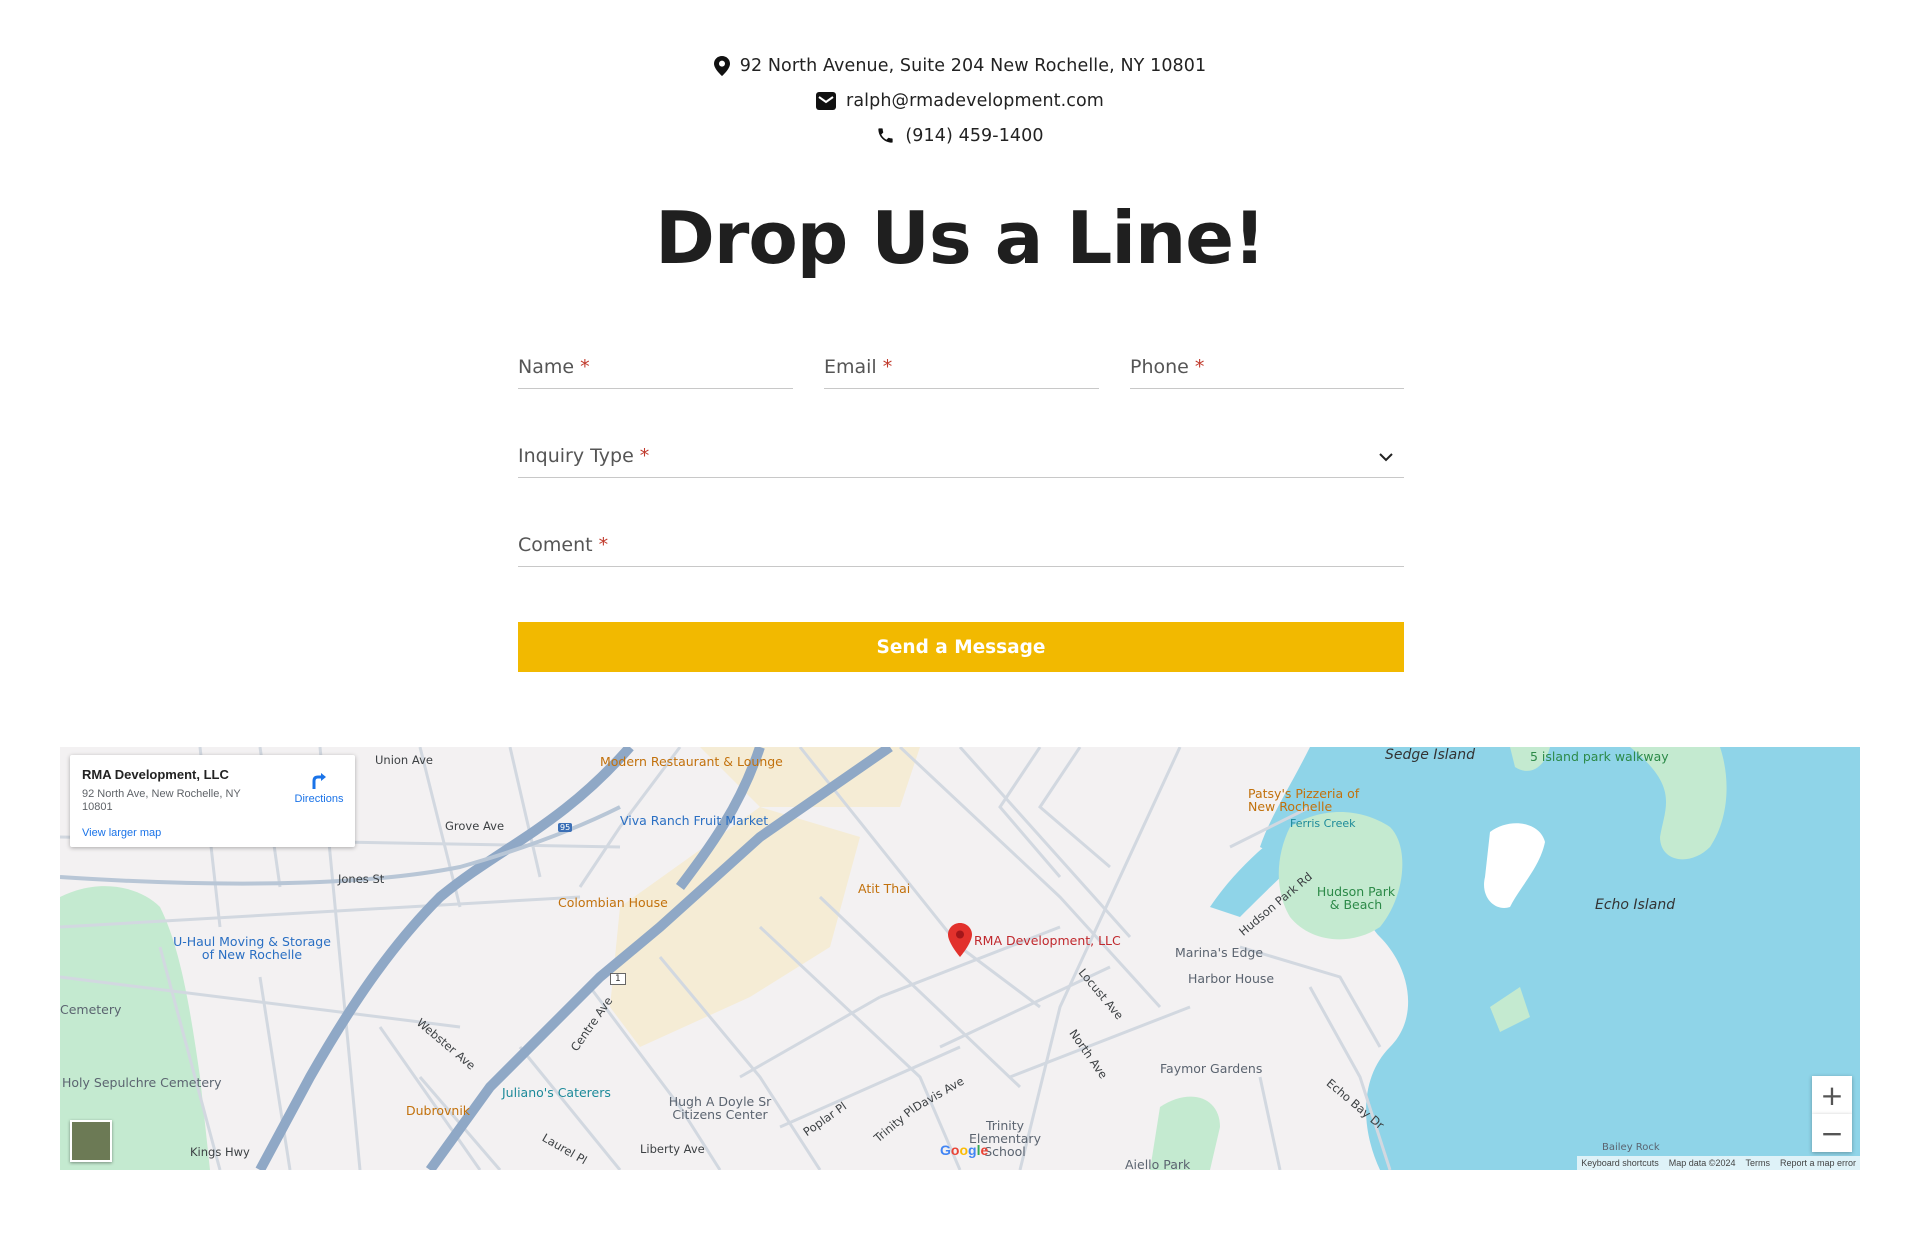  I want to click on place-label: U-Haul Moving & Storage of New Rochelle, so click(252, 948).